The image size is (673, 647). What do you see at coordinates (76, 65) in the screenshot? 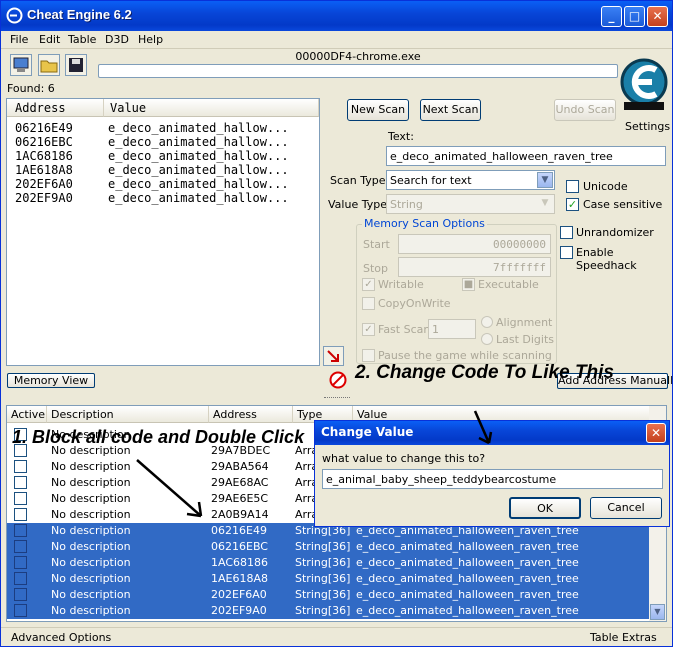
I see `save-button` at bounding box center [76, 65].